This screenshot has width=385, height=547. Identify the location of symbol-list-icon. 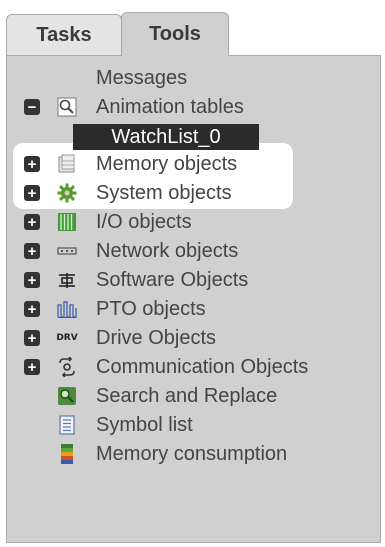
(67, 425).